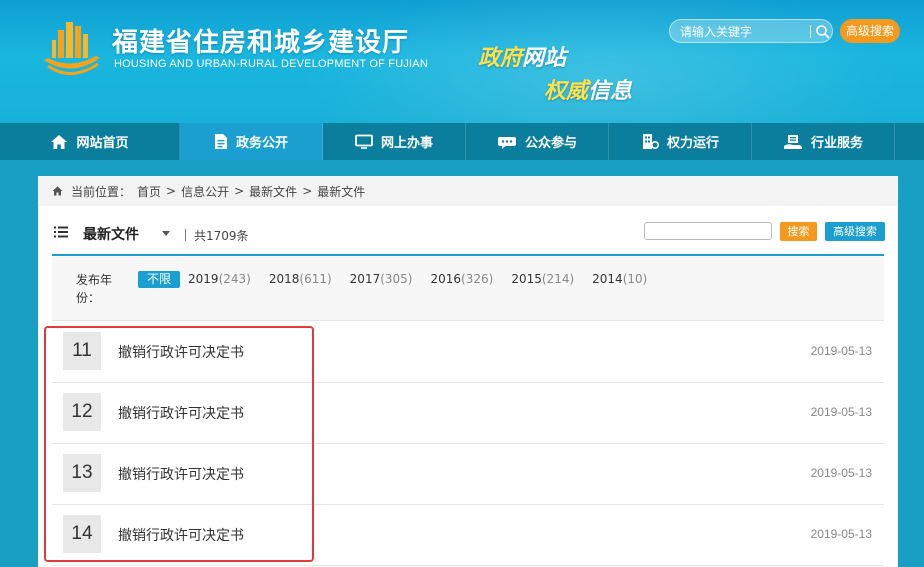  I want to click on item-number: 14, so click(82, 534).